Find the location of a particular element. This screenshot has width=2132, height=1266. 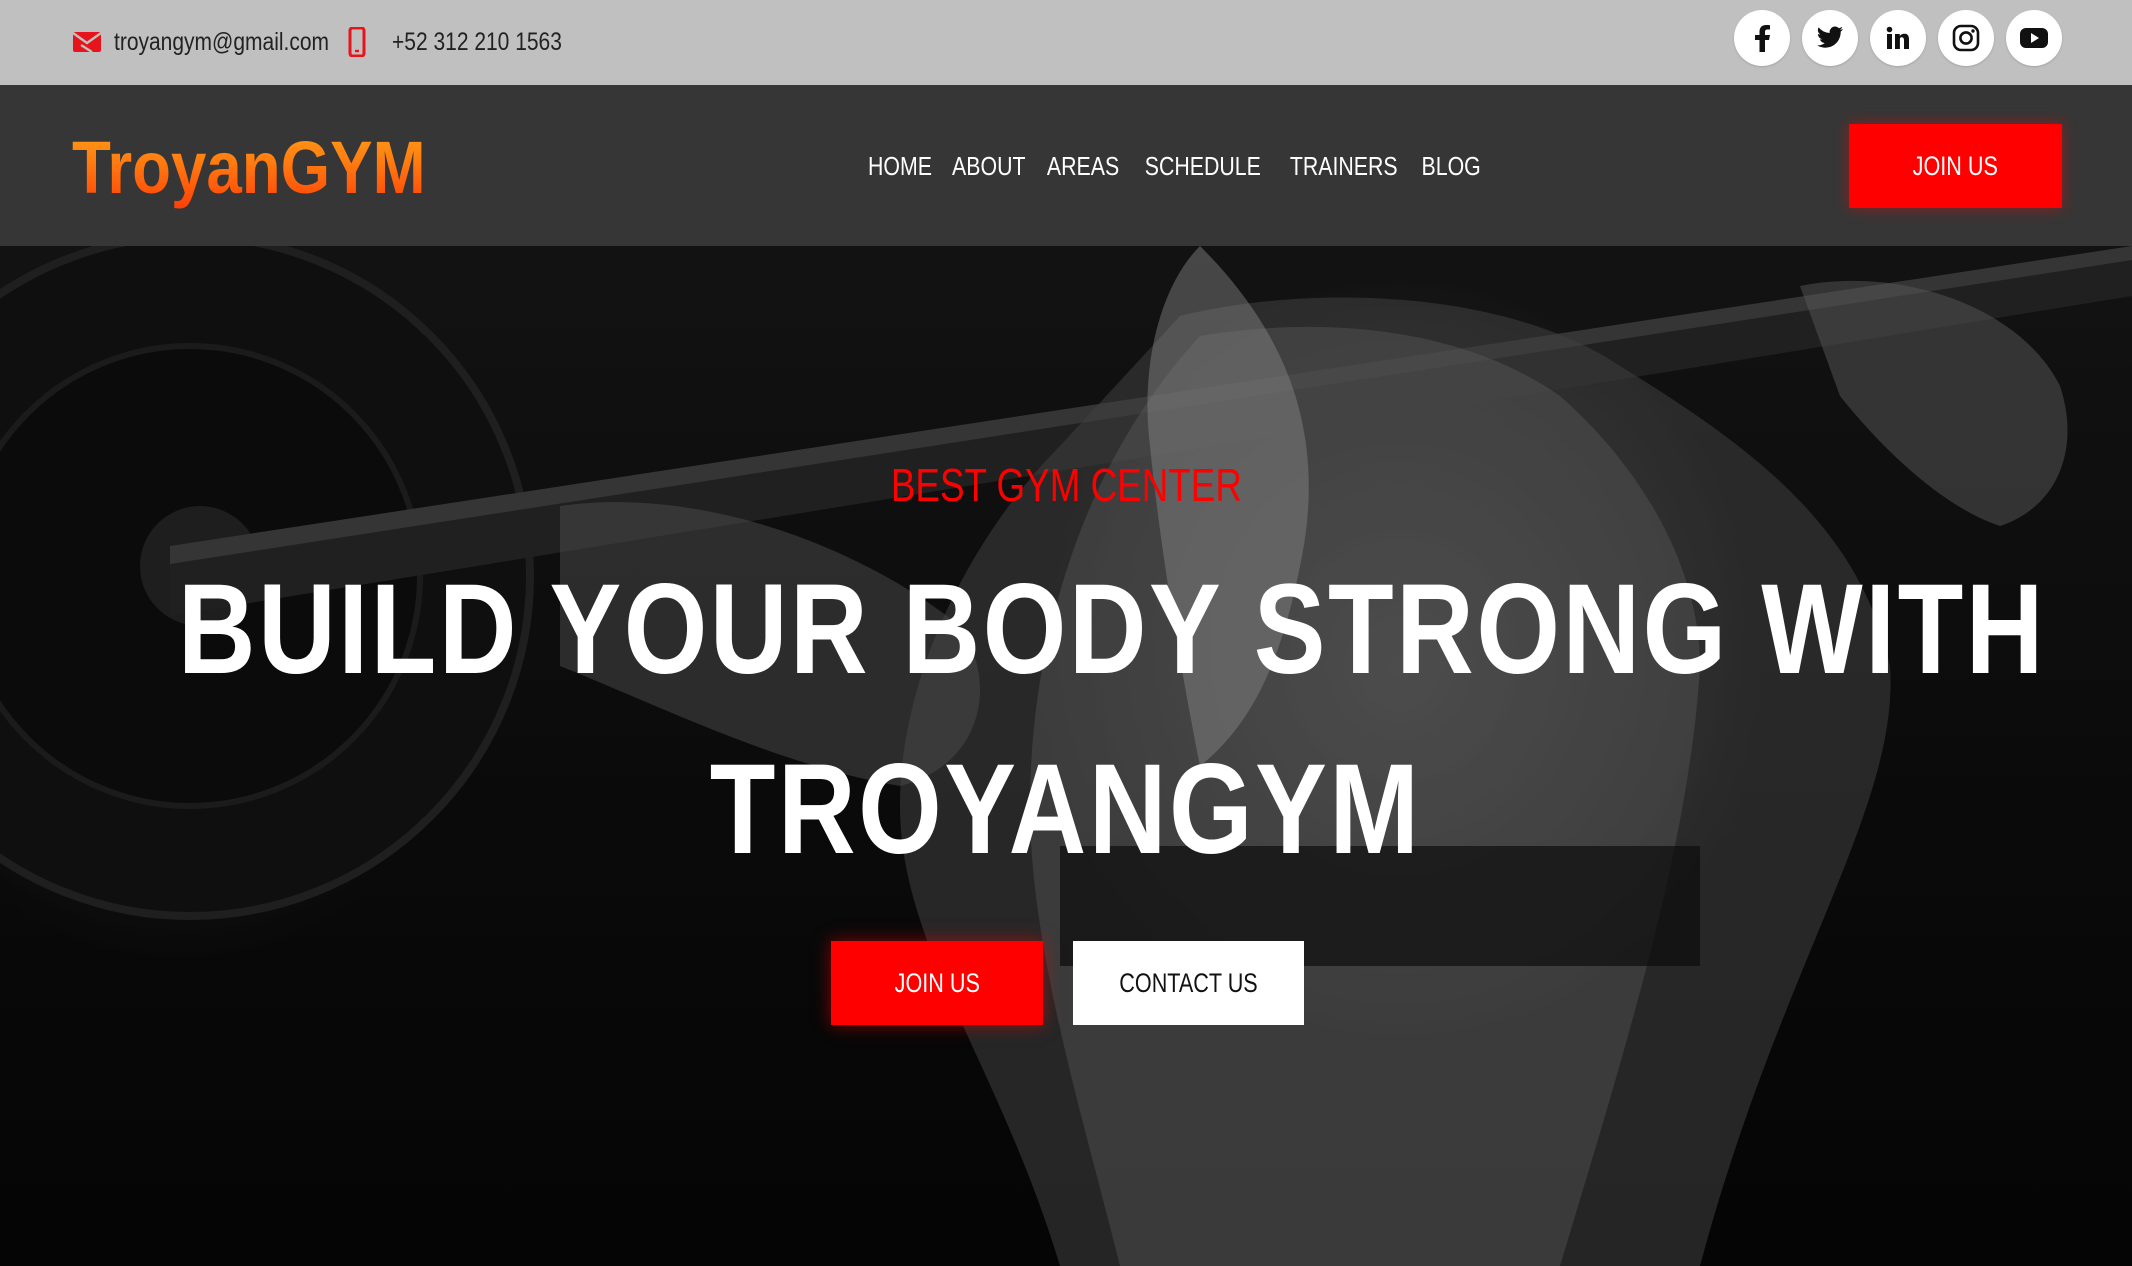

youtube-icon is located at coordinates (2034, 38).